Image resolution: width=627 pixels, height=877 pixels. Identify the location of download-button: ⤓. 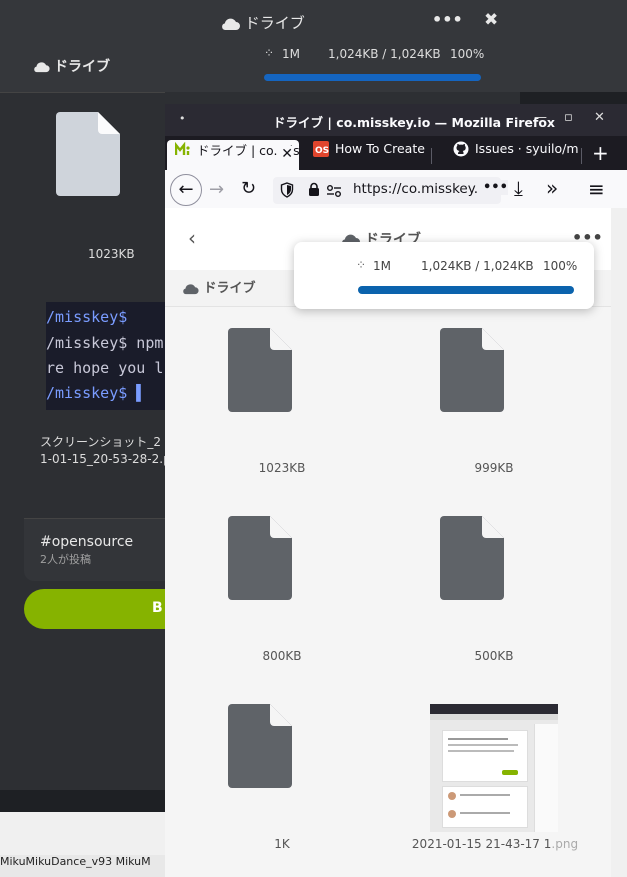
(518, 188).